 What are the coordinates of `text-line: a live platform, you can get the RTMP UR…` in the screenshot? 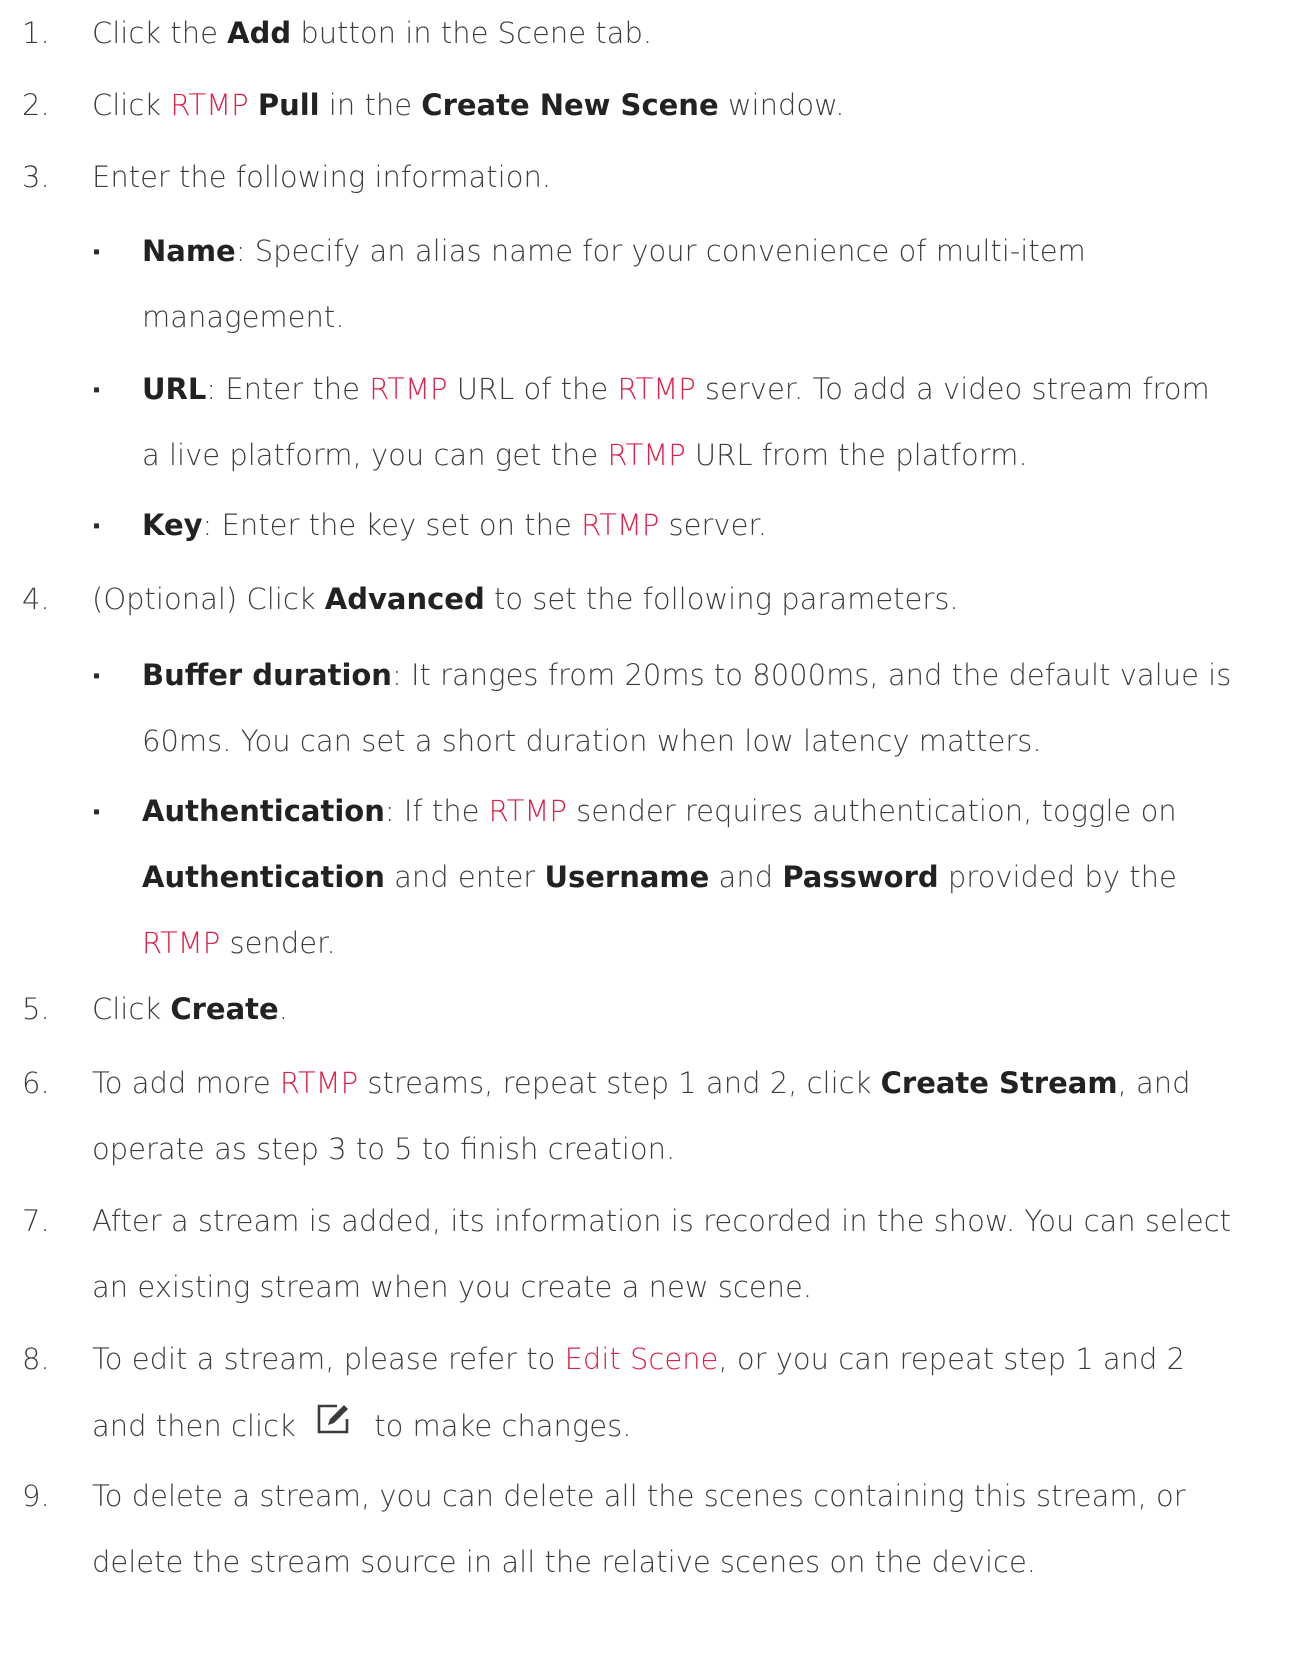 It's located at (717, 455).